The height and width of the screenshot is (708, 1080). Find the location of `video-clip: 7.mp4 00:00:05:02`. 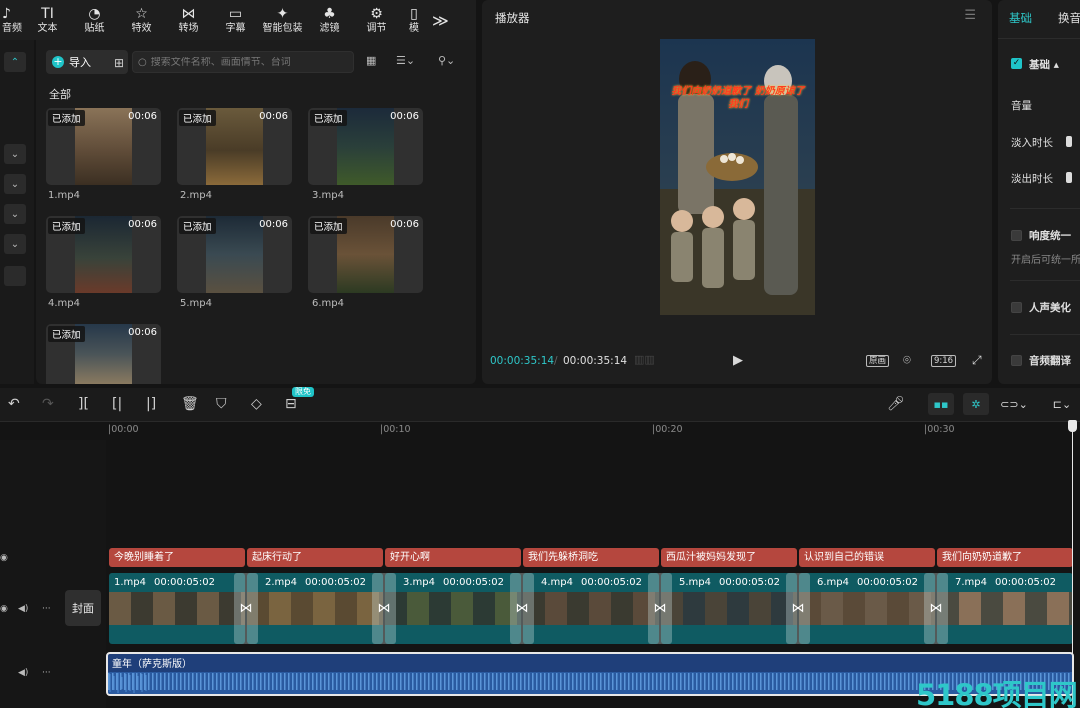

video-clip: 7.mp4 00:00:05:02 is located at coordinates (1005, 608).